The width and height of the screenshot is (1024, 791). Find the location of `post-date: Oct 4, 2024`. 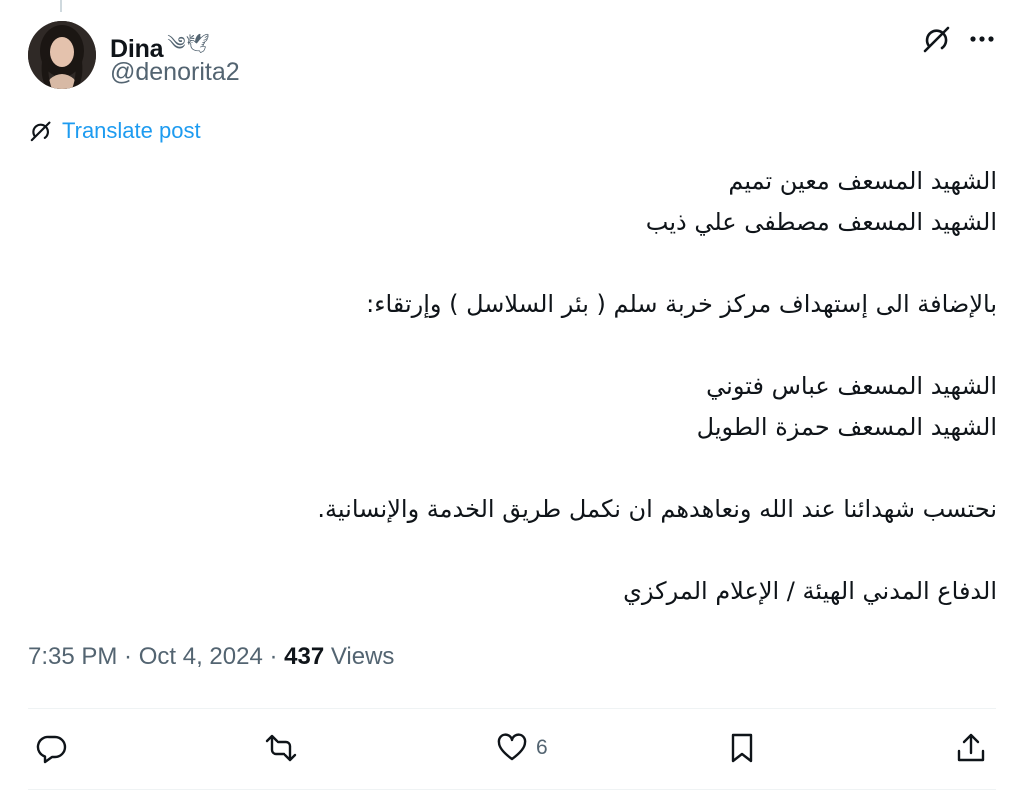

post-date: Oct 4, 2024 is located at coordinates (201, 656).